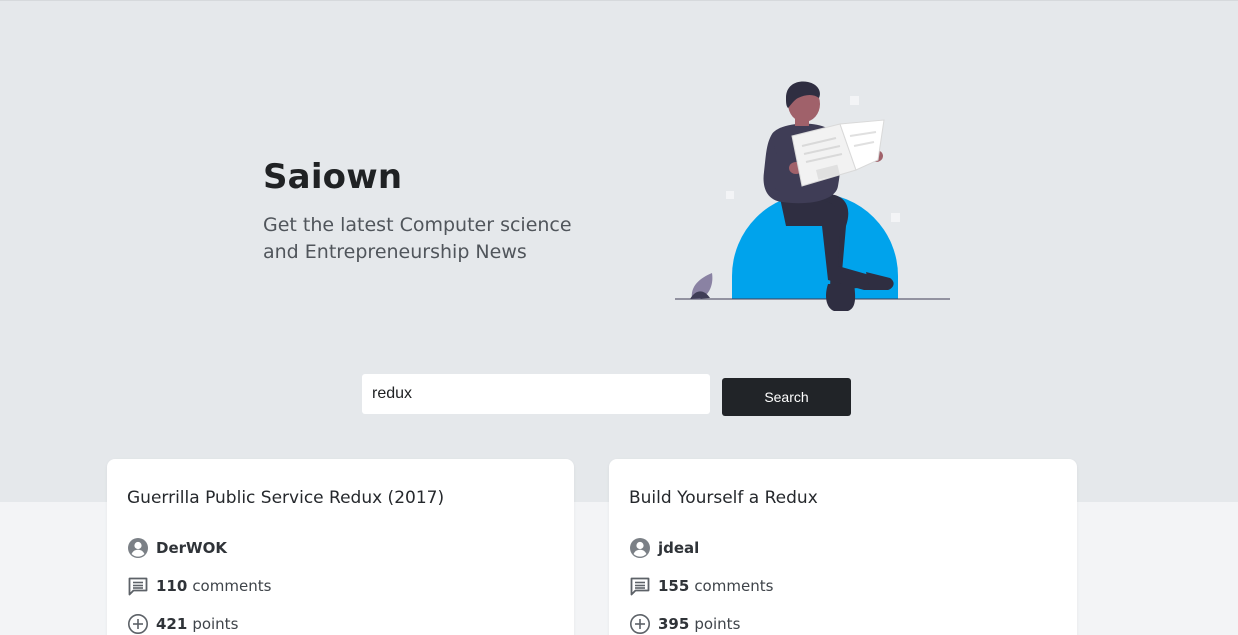  What do you see at coordinates (841, 297) in the screenshot?
I see `shoe` at bounding box center [841, 297].